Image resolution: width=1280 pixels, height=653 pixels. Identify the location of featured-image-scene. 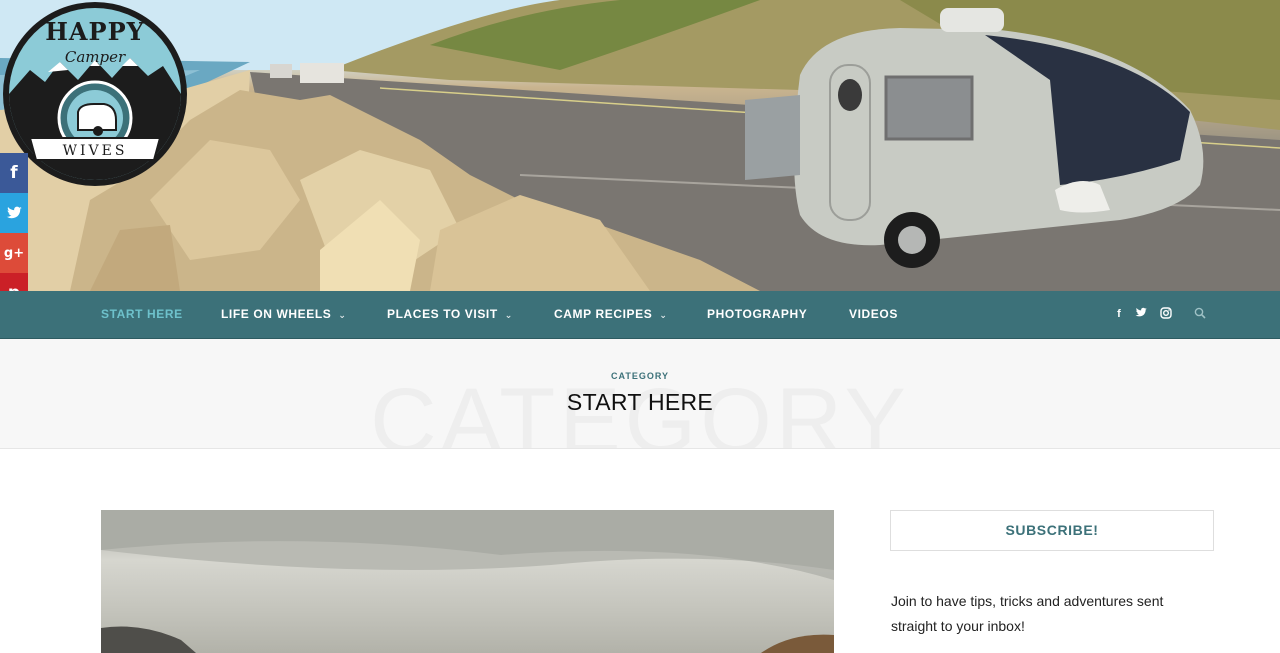
(467, 581).